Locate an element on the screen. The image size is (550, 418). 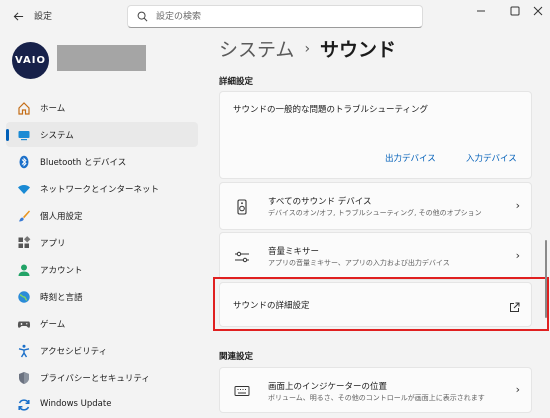
all-sound-devices-title: すべてのサウンド デバイス is located at coordinates (320, 202).